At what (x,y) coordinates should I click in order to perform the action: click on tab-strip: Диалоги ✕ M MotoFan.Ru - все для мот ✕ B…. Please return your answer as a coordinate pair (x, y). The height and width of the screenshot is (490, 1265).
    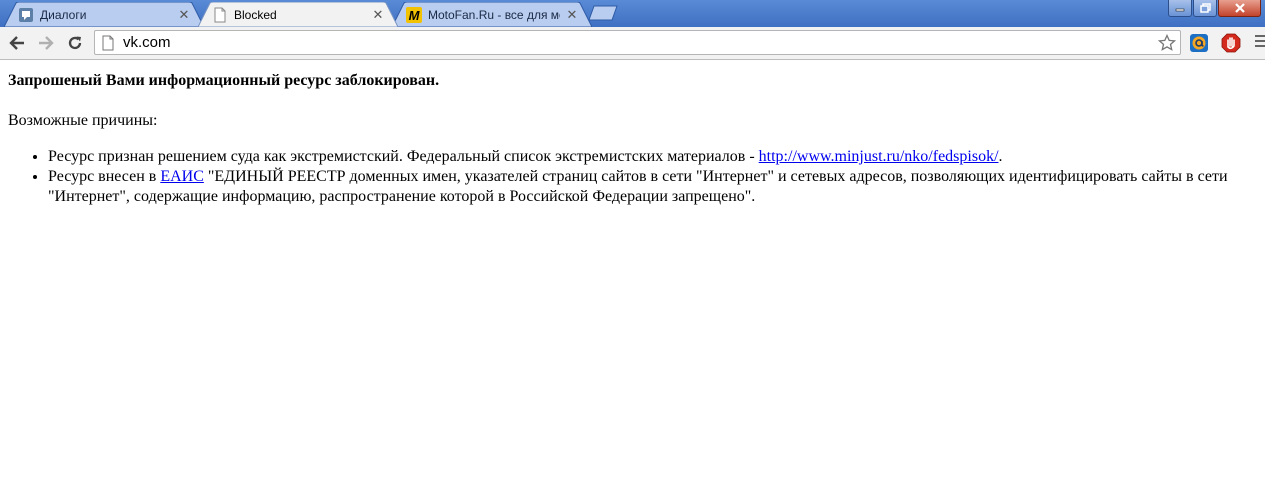
    Looking at the image, I should click on (632, 13).